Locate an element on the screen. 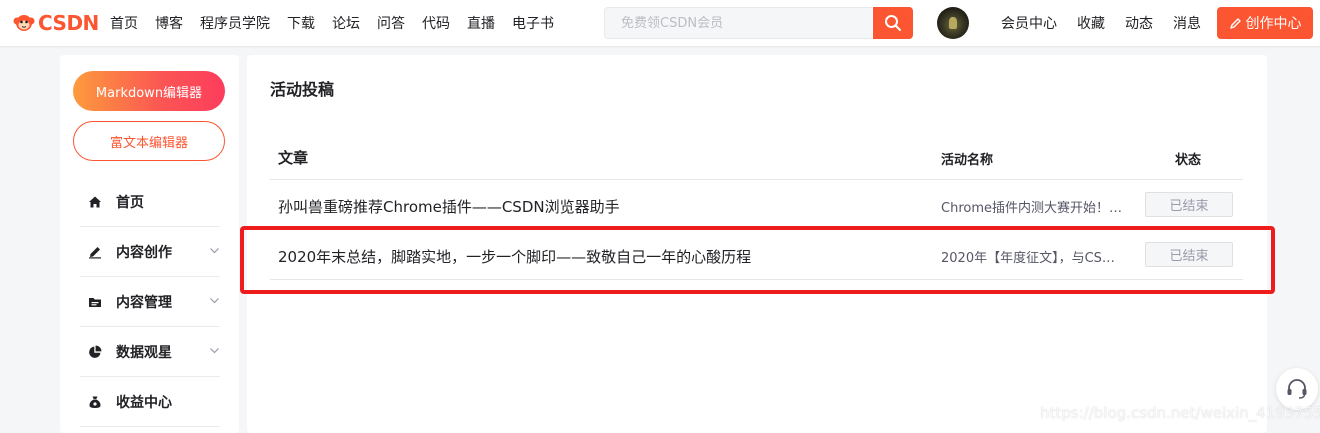 The height and width of the screenshot is (433, 1320). pie-chart-icon is located at coordinates (95, 352).